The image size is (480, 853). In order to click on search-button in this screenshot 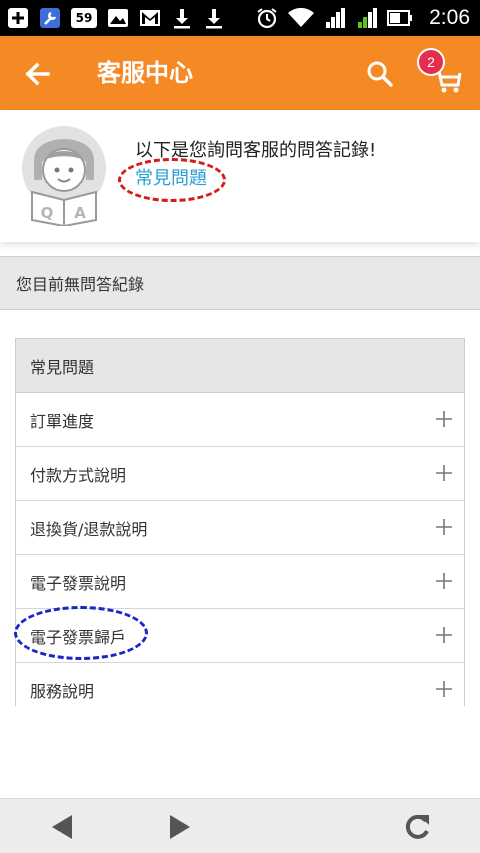, I will do `click(380, 74)`.